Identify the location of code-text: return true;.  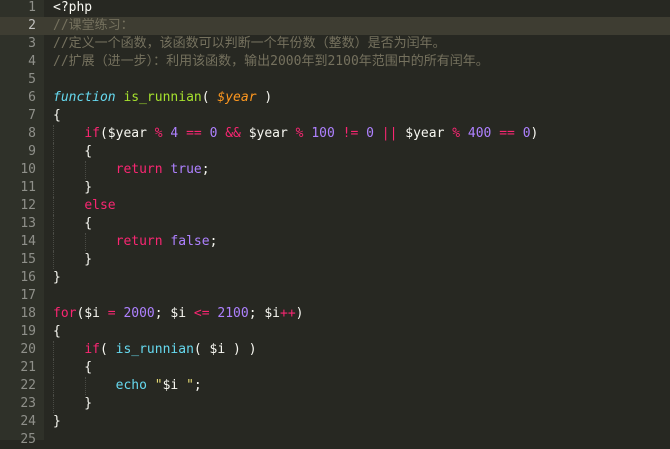
(131, 170).